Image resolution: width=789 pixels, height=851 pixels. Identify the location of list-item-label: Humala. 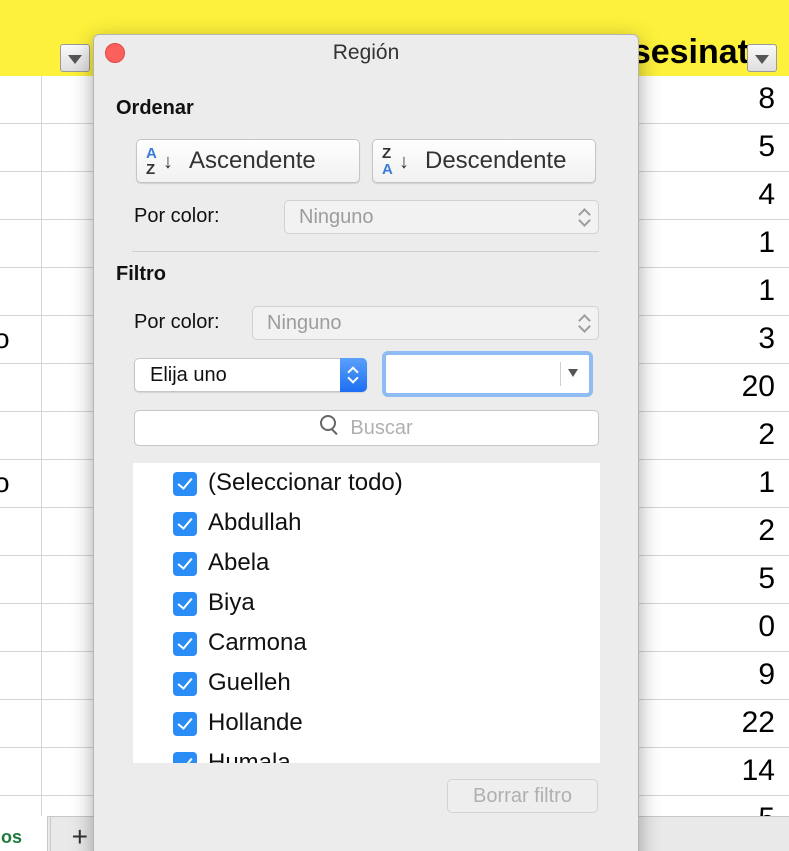
(249, 756).